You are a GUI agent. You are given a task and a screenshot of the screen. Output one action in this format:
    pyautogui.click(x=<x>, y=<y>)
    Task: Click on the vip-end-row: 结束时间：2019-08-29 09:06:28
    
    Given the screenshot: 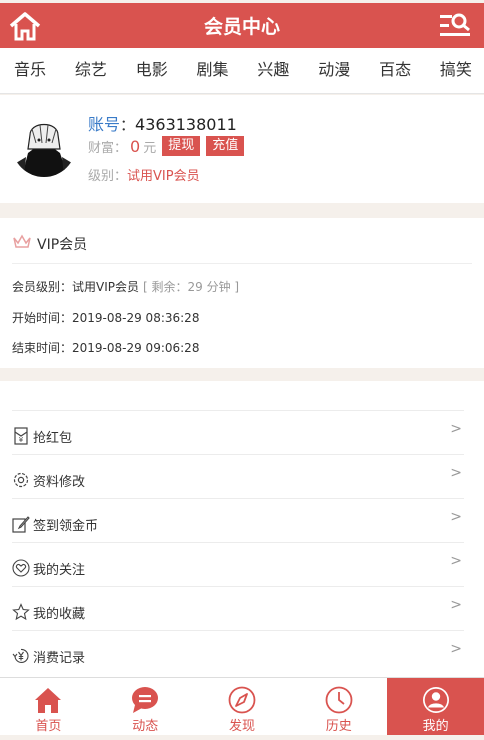 What is the action you would take?
    pyautogui.click(x=106, y=348)
    